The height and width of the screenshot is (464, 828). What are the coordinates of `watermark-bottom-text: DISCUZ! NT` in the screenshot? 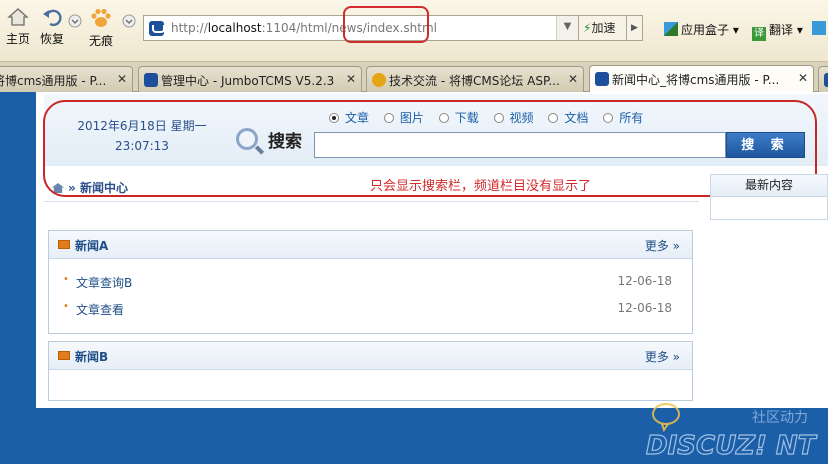 It's located at (732, 445).